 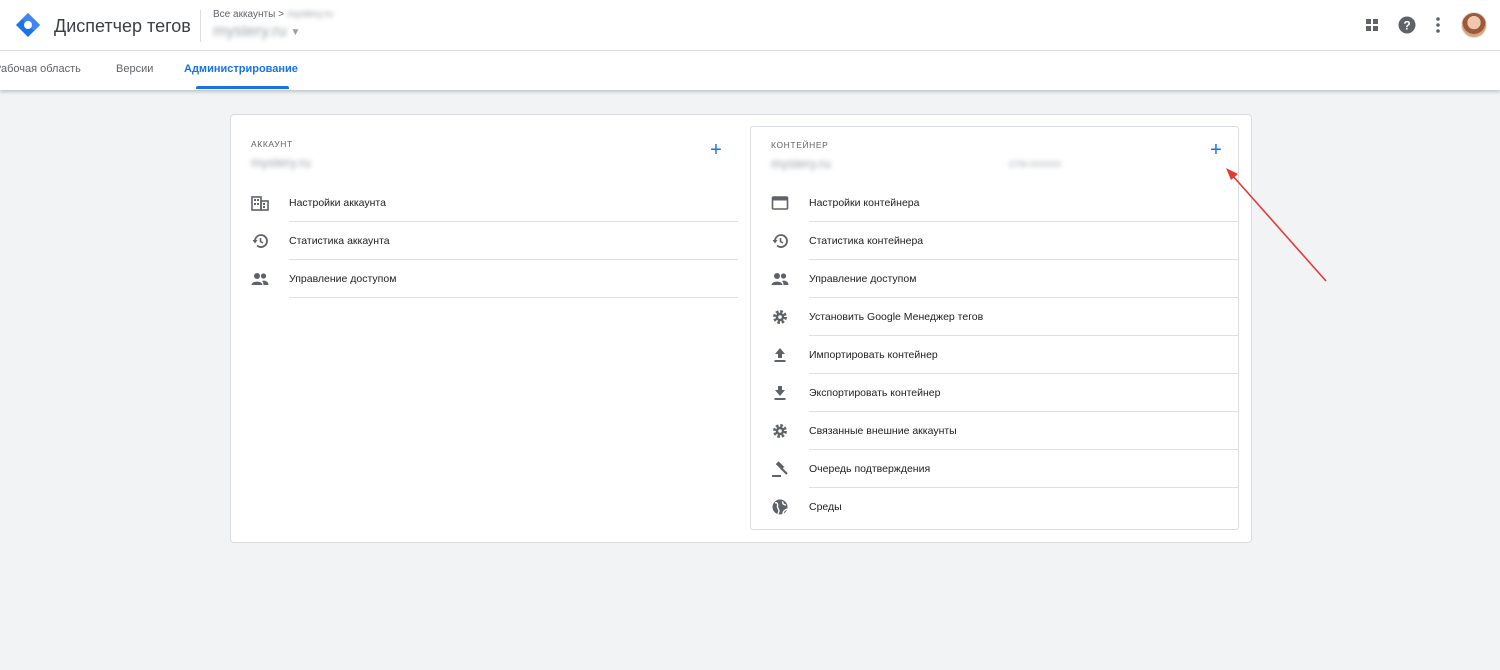 What do you see at coordinates (281, 162) in the screenshot?
I see `account-name: mystery.ru` at bounding box center [281, 162].